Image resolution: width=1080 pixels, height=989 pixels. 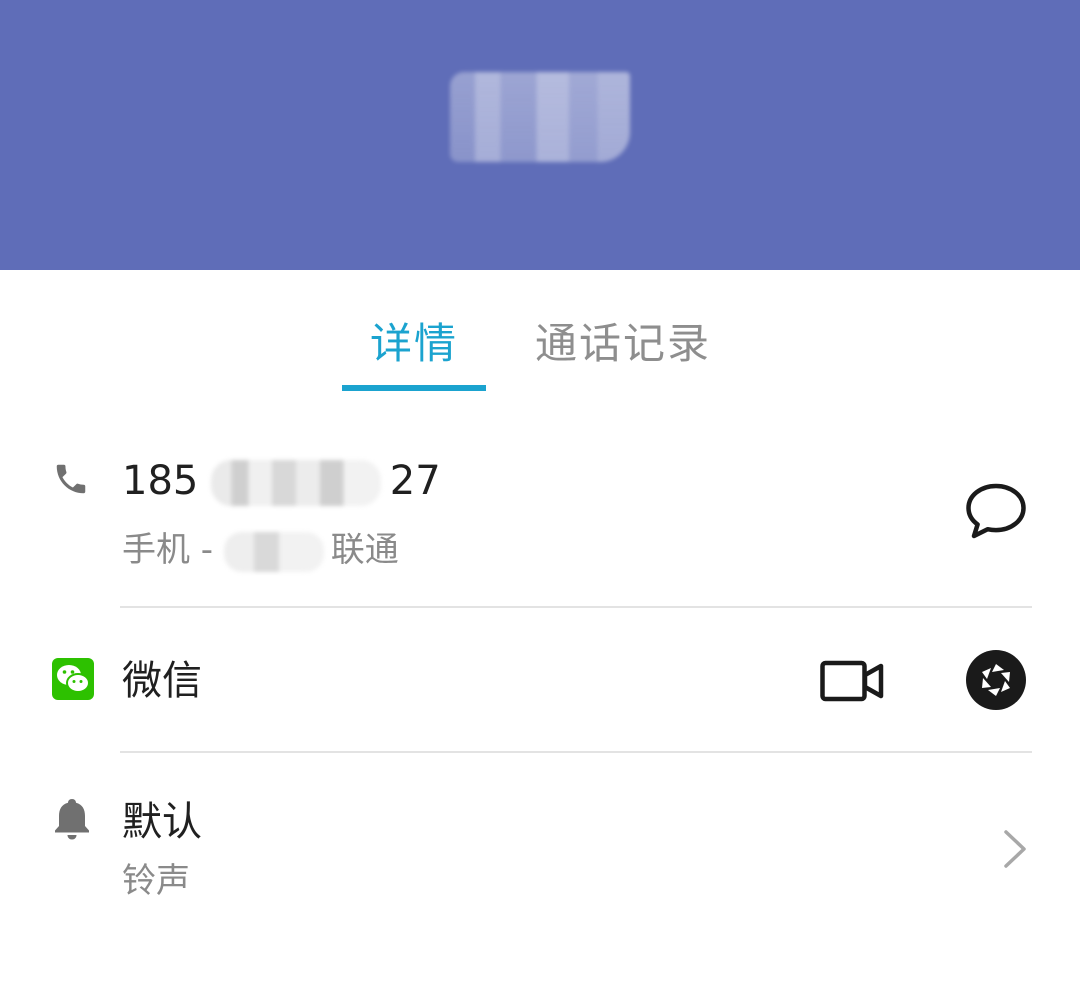 I want to click on phone-type-carrier: 手机 - 联通, so click(x=260, y=550).